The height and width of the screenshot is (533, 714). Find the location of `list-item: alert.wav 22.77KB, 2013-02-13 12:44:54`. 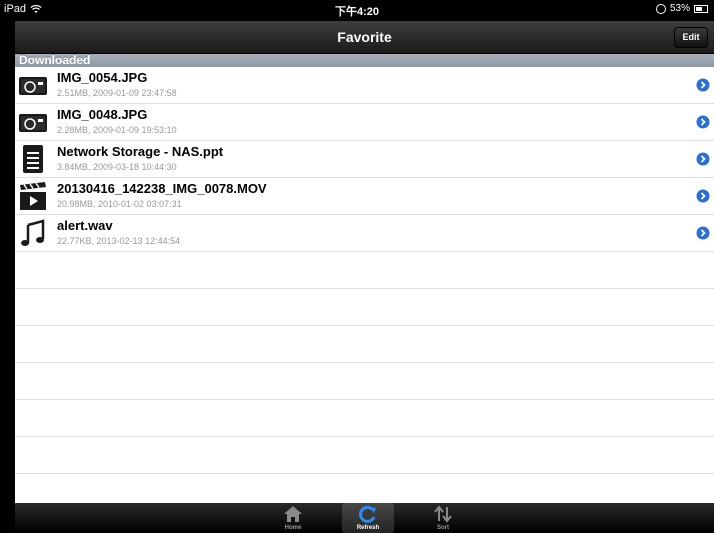

list-item: alert.wav 22.77KB, 2013-02-13 12:44:54 is located at coordinates (364, 233).